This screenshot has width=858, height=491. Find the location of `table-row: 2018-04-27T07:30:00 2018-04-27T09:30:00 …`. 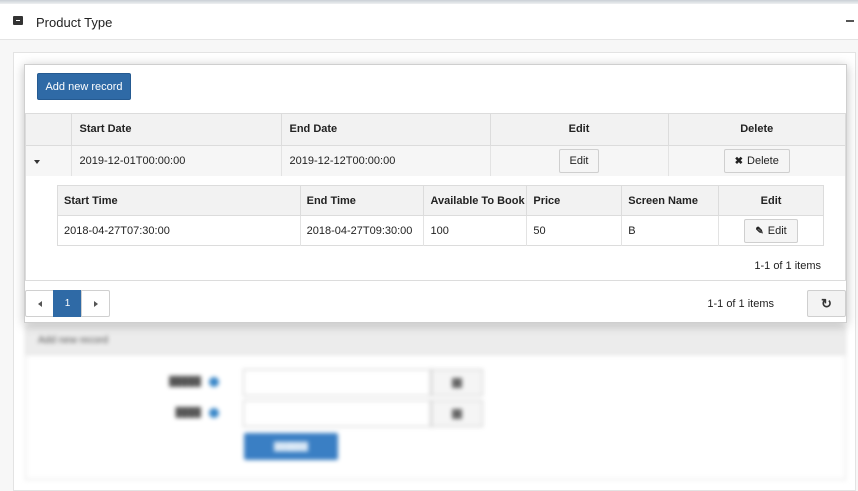

table-row: 2018-04-27T07:30:00 2018-04-27T09:30:00 … is located at coordinates (440, 230).